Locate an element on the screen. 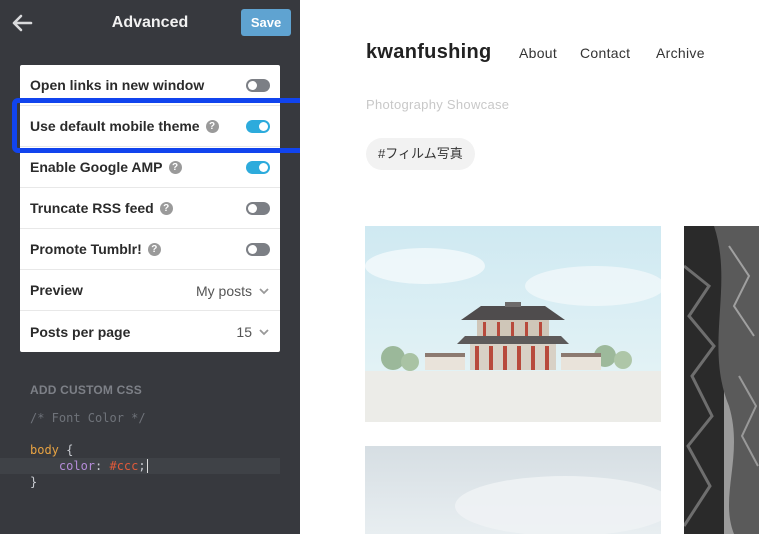  truncate-rss-toggle is located at coordinates (258, 208).